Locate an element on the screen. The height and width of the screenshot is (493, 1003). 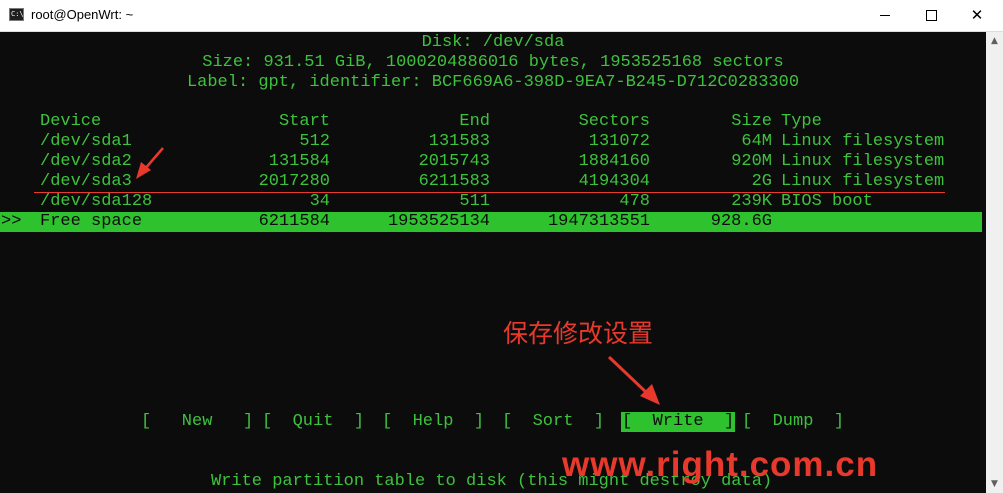
scroll-up-icon: ▲ is located at coordinates (994, 41).